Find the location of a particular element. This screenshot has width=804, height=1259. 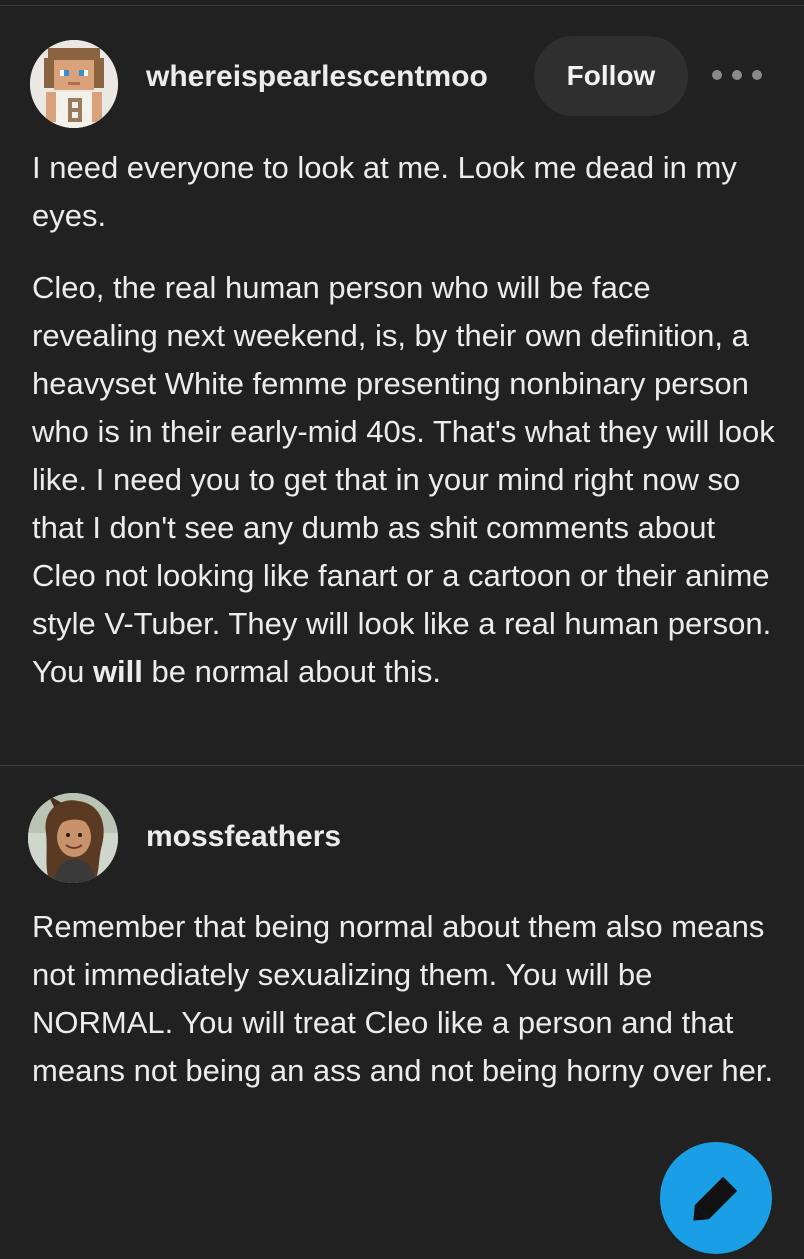

avatar-mossfeathers is located at coordinates (73, 838).